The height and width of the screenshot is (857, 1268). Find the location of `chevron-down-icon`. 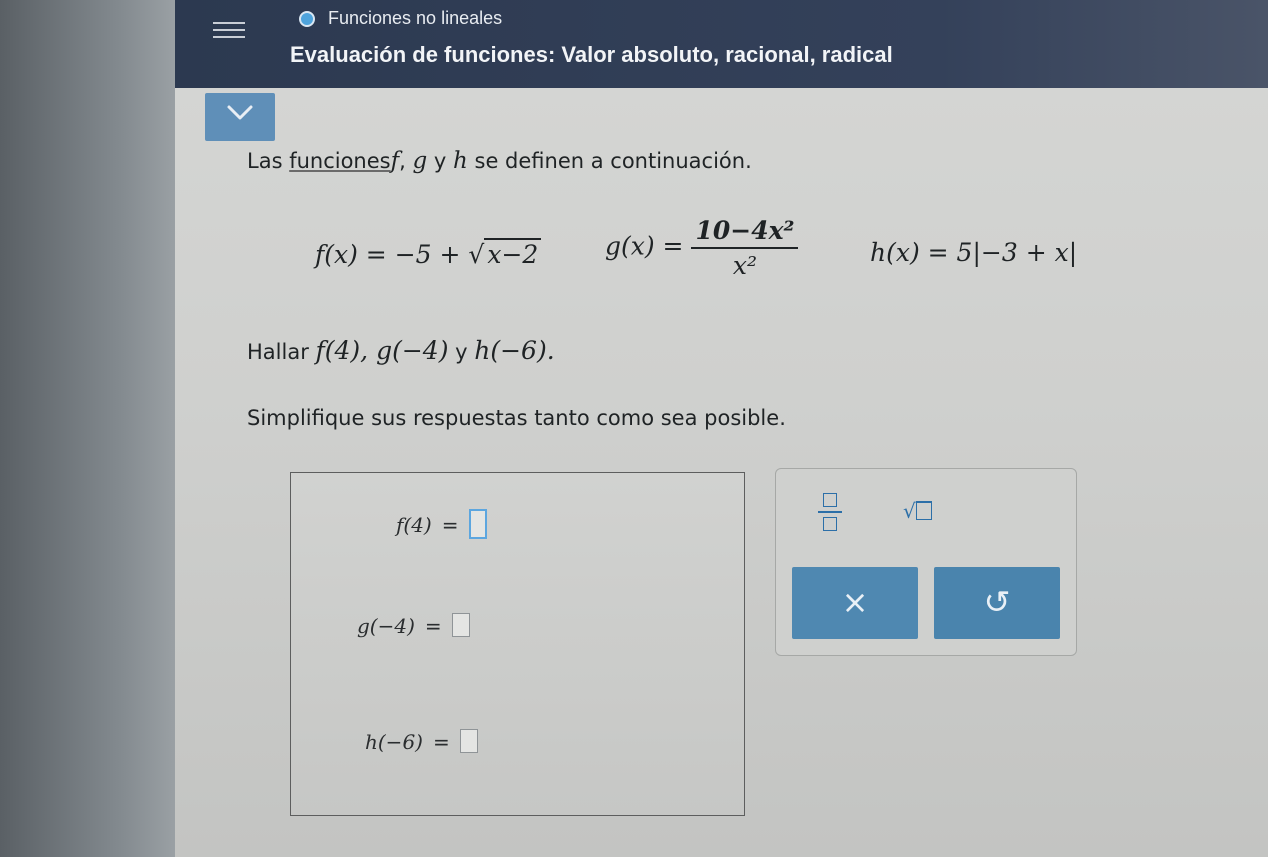

chevron-down-icon is located at coordinates (240, 112).